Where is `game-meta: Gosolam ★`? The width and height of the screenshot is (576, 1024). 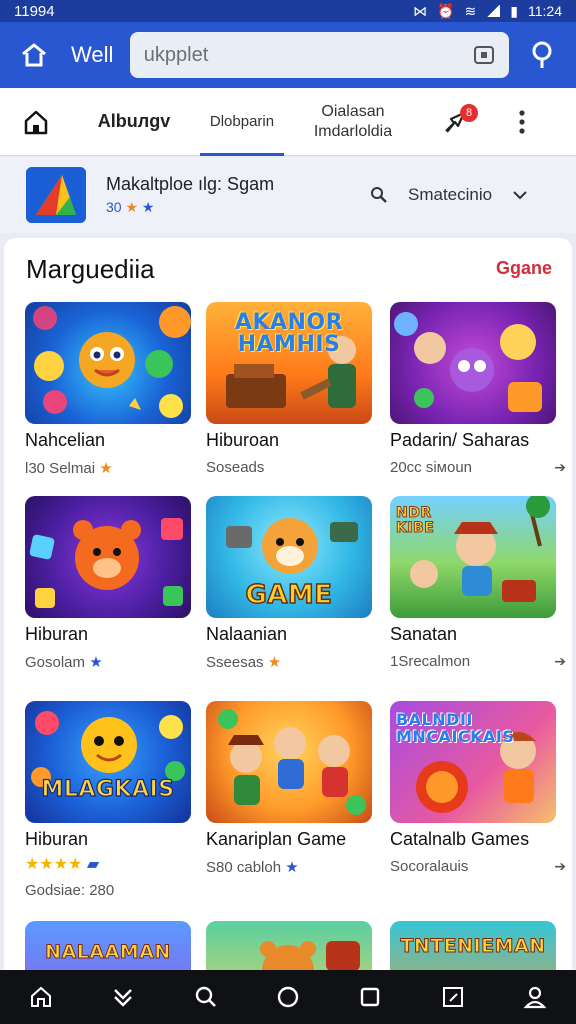 game-meta: Gosolam ★ is located at coordinates (108, 662).